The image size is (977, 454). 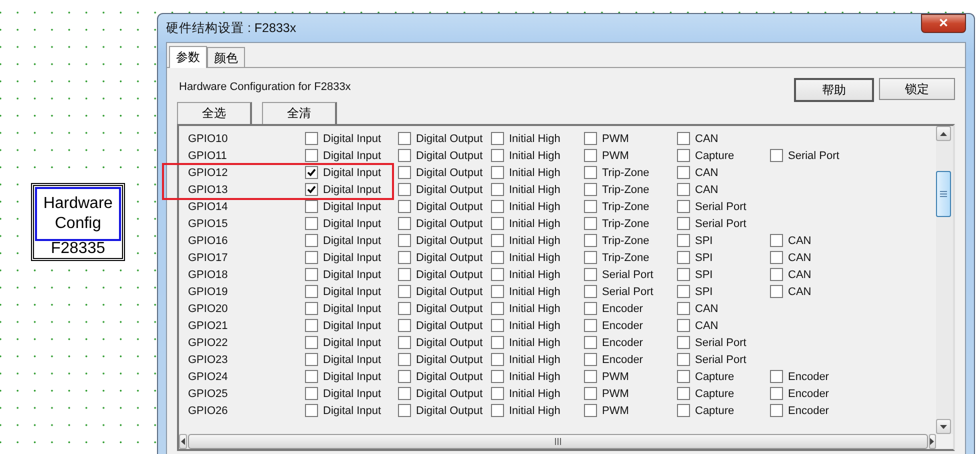 What do you see at coordinates (182, 441) in the screenshot?
I see `scroll-left-icon` at bounding box center [182, 441].